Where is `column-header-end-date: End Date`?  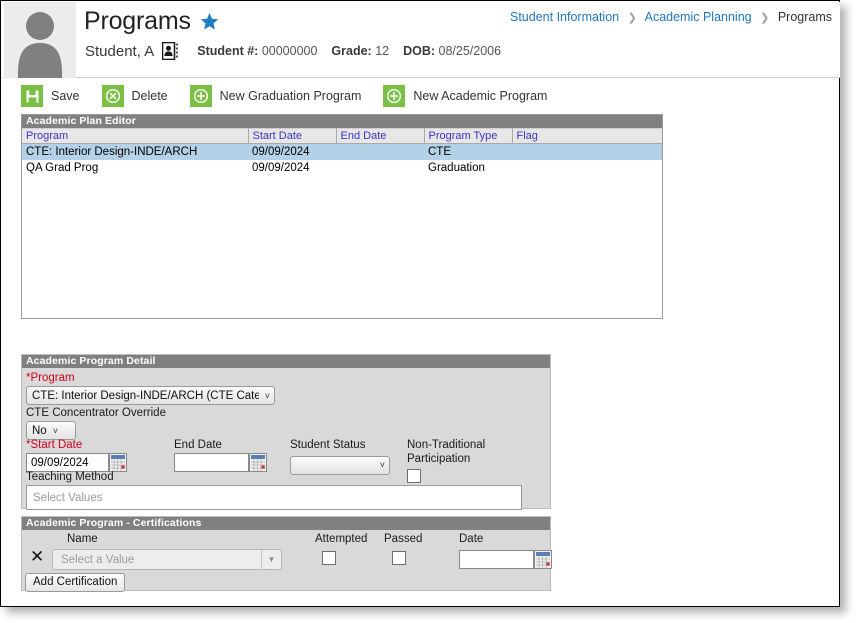
column-header-end-date: End Date is located at coordinates (380, 136).